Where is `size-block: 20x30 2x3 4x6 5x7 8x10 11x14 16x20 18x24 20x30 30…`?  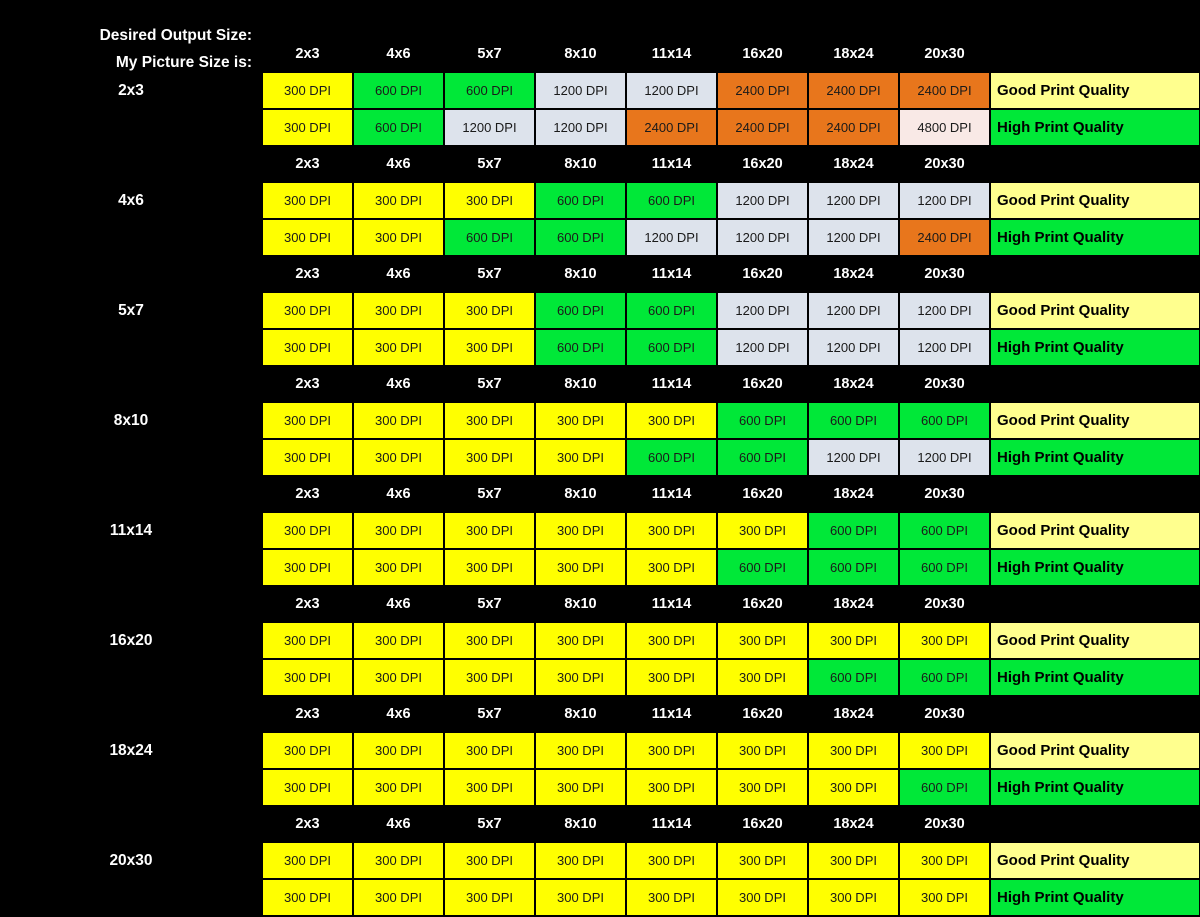 size-block: 20x30 2x3 4x6 5x7 8x10 11x14 16x20 18x24 20x30 30… is located at coordinates (600, 861).